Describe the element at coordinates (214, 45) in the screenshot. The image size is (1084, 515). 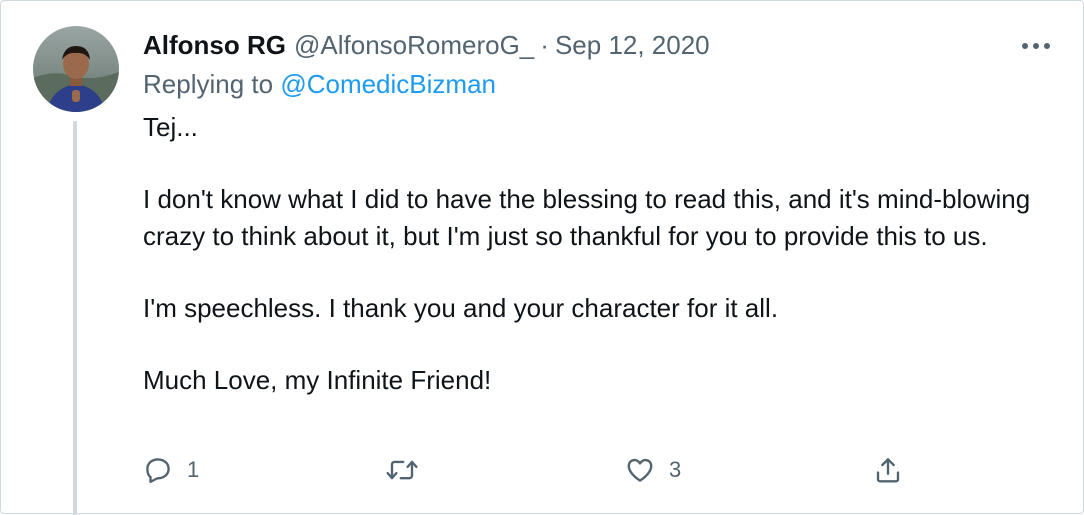
I see `display-name: Alfonso RG` at that location.